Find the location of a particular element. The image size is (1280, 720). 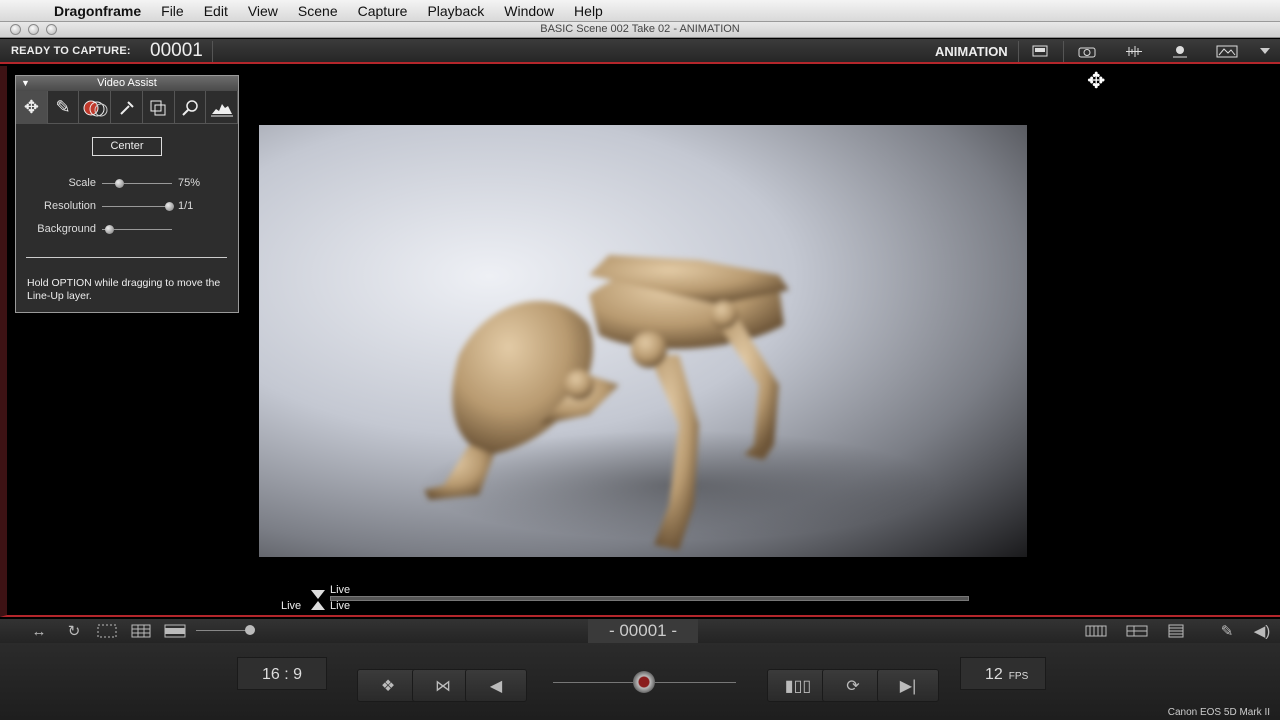

menu-app-name: Dragonframe is located at coordinates (99, 11).